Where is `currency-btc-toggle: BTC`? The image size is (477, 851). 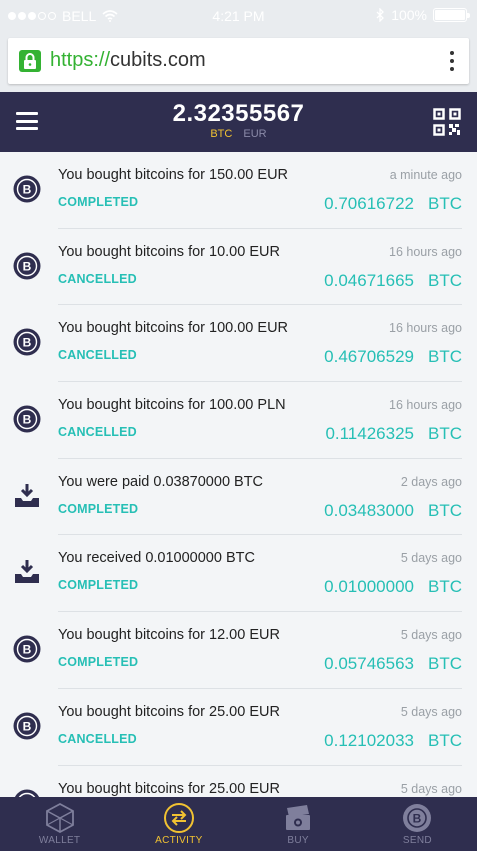
currency-btc-toggle: BTC is located at coordinates (221, 134).